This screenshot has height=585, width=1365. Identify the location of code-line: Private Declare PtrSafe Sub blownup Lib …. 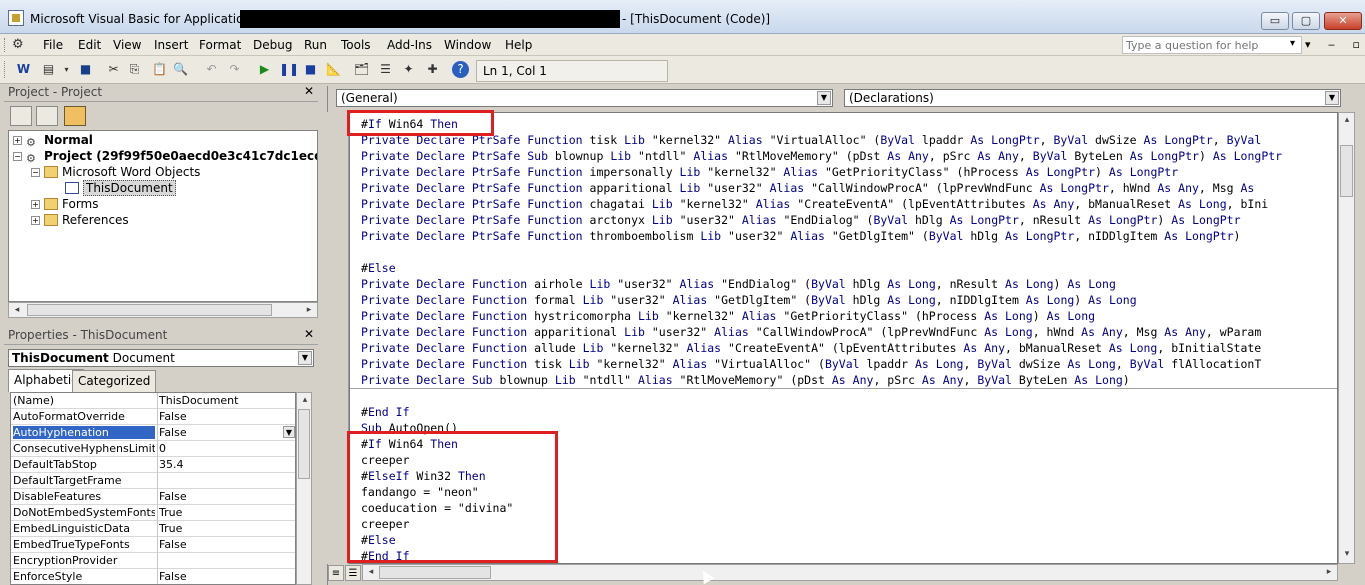
(821, 156).